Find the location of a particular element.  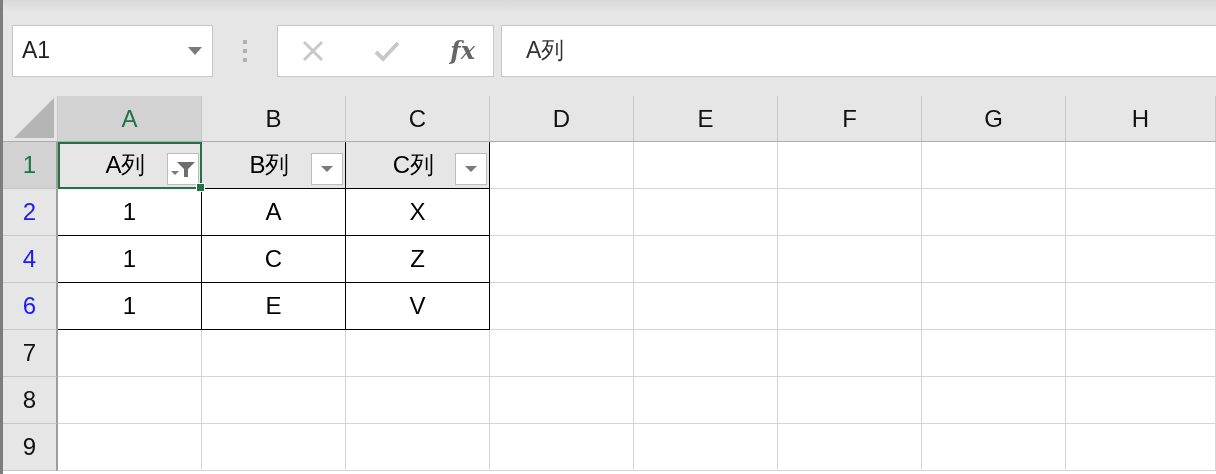

row-header: 8 is located at coordinates (30, 400).